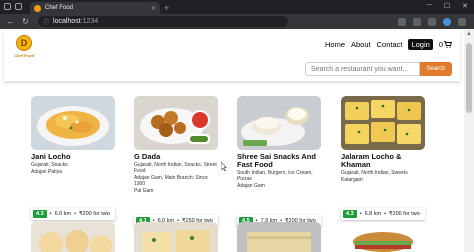  What do you see at coordinates (51, 156) in the screenshot?
I see `restaurant-name: Jani Locho` at bounding box center [51, 156].